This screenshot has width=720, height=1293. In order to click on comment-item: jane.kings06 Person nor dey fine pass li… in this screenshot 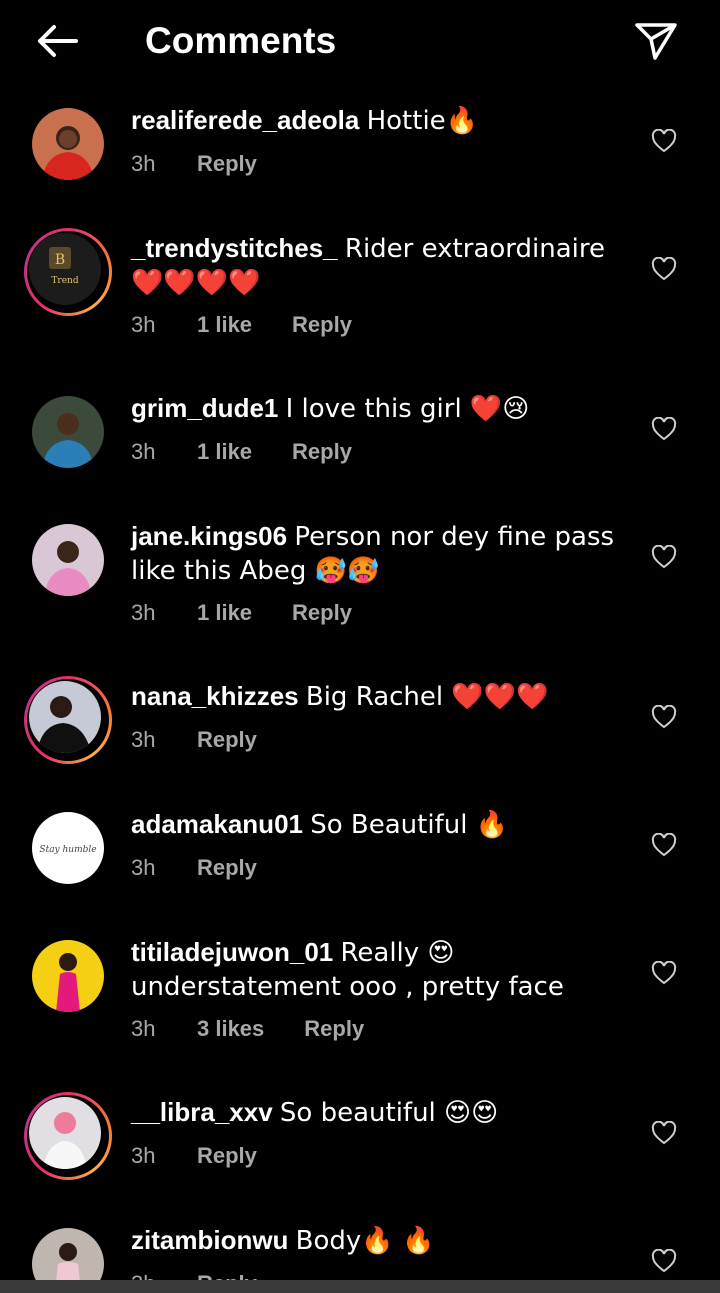, I will do `click(360, 586)`.